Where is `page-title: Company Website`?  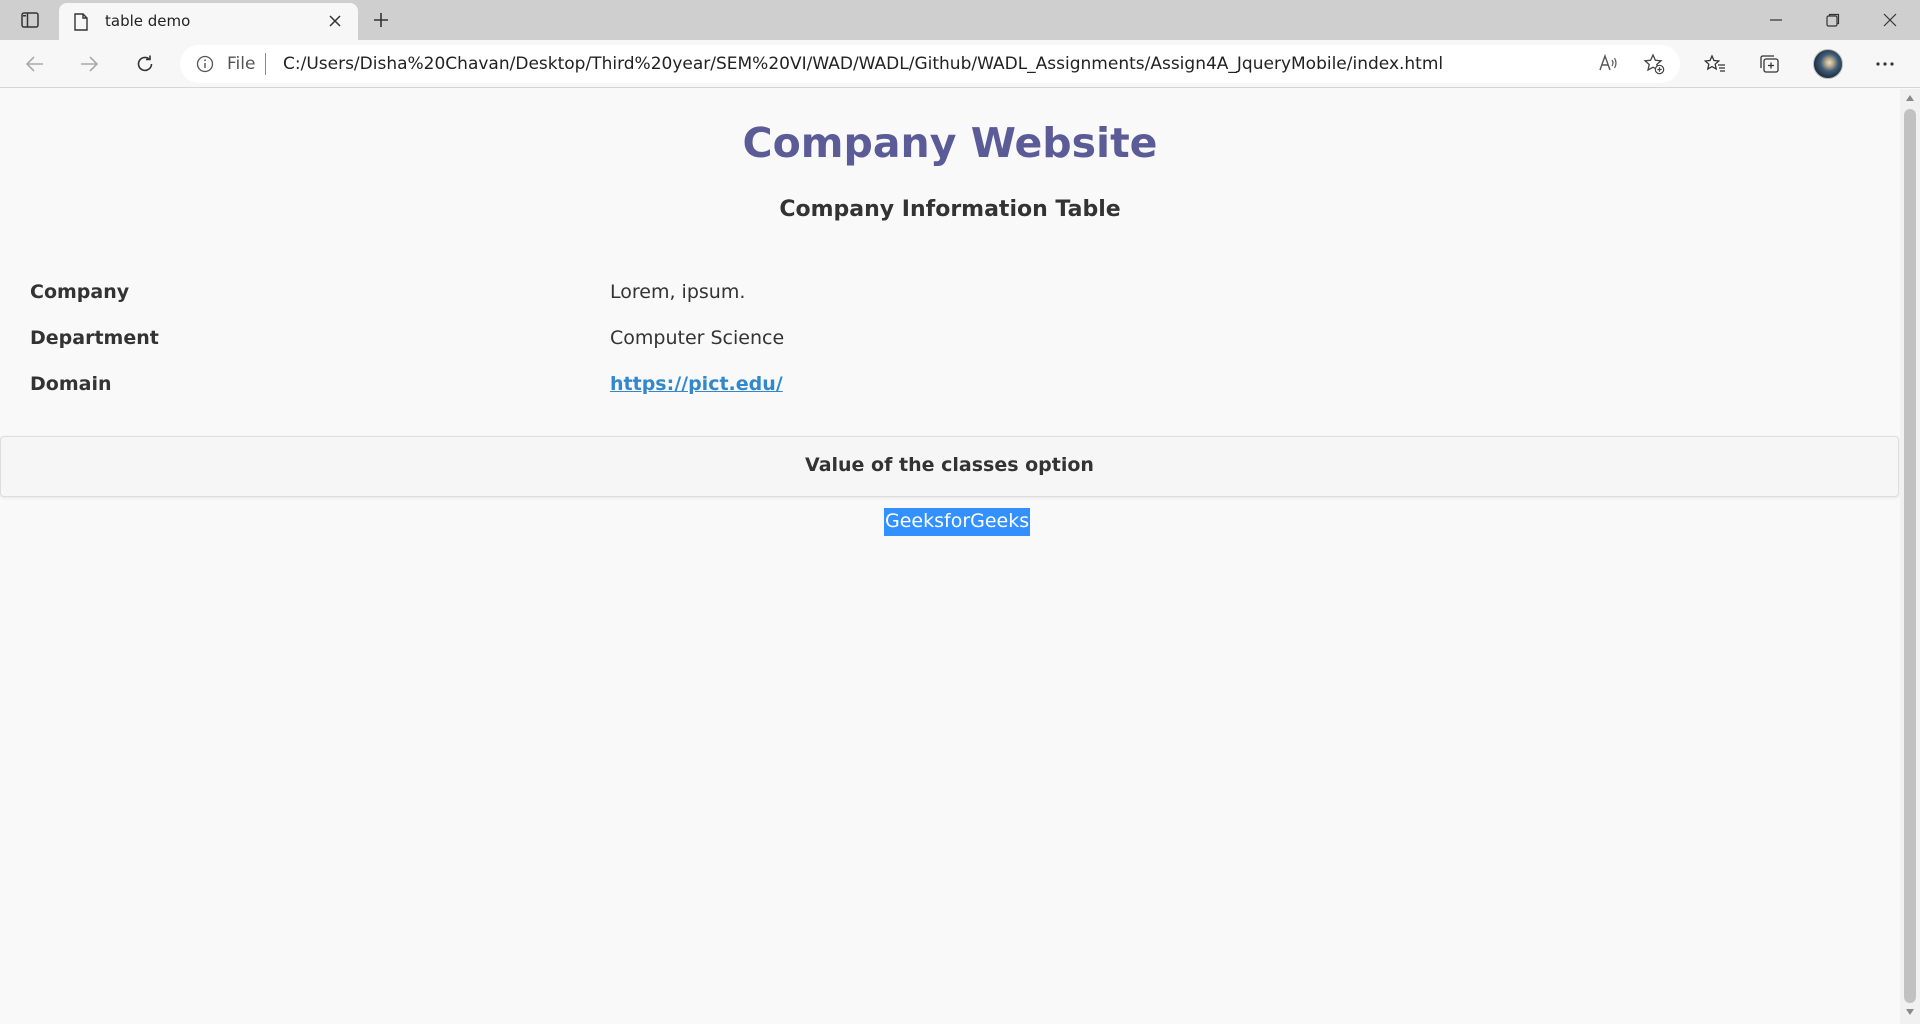 page-title: Company Website is located at coordinates (950, 143).